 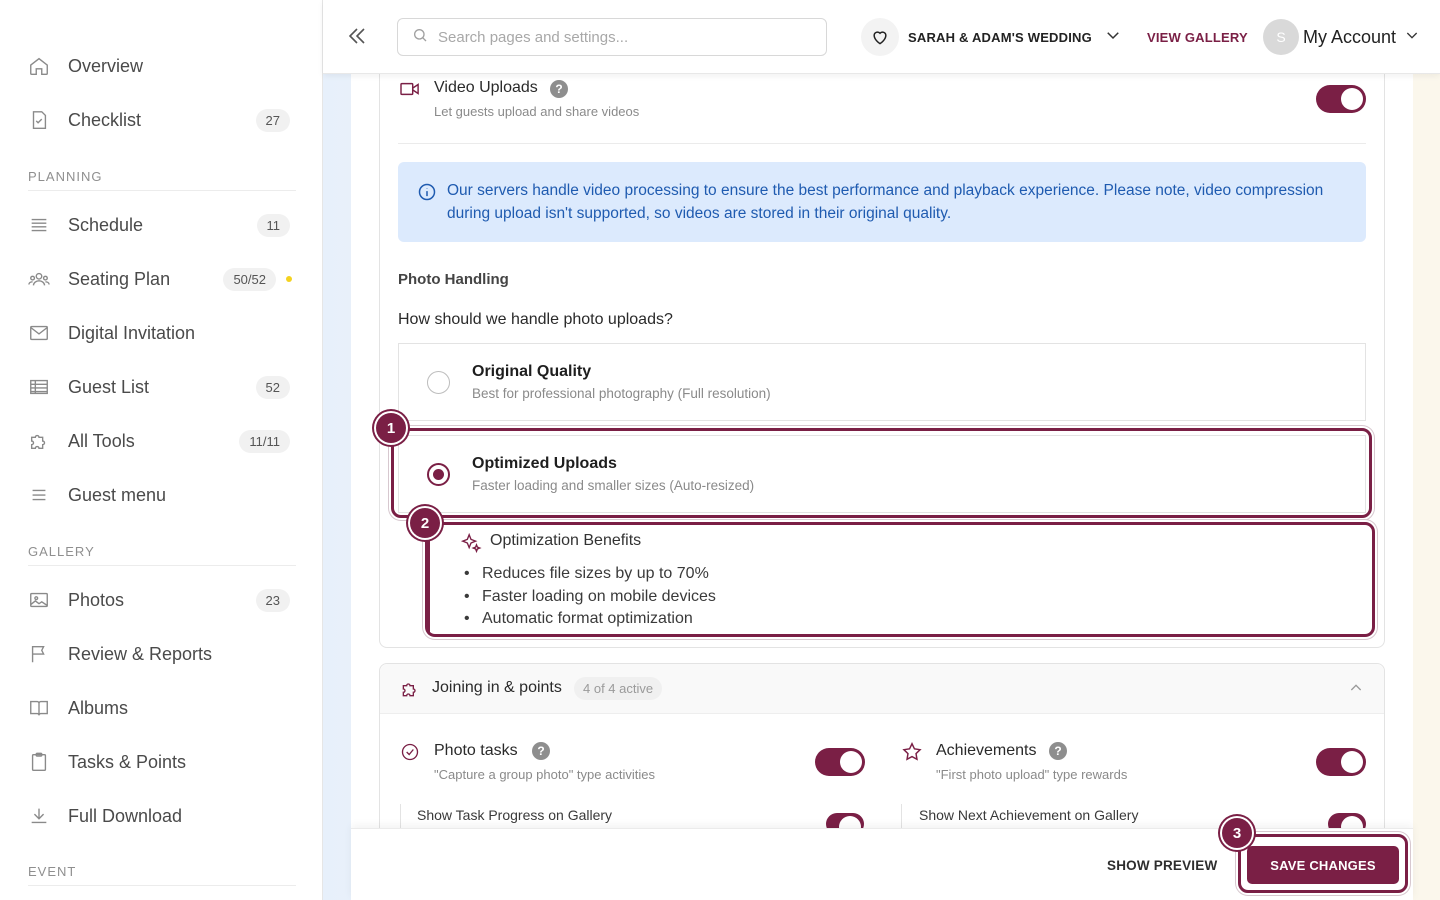 I want to click on search-icon, so click(x=420, y=37).